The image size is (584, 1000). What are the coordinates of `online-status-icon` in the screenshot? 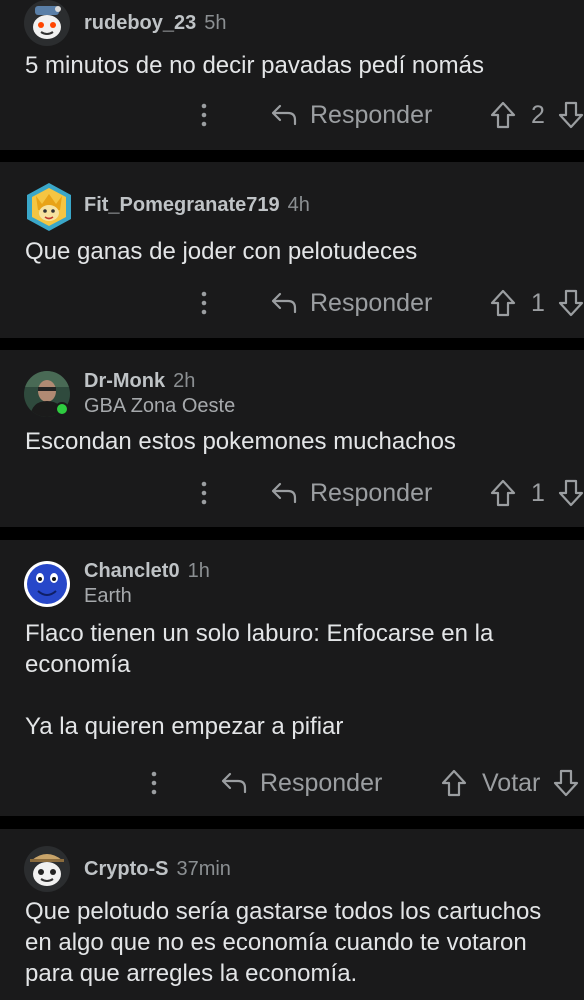 It's located at (62, 409).